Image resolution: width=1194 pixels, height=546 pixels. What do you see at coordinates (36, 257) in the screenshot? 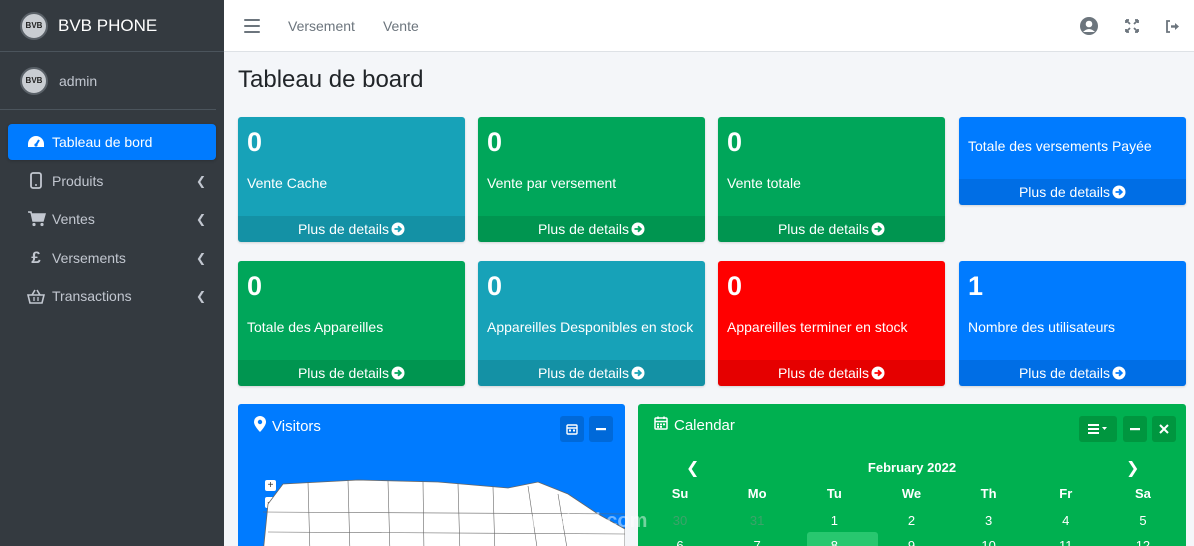
I see `pound-icon: £` at bounding box center [36, 257].